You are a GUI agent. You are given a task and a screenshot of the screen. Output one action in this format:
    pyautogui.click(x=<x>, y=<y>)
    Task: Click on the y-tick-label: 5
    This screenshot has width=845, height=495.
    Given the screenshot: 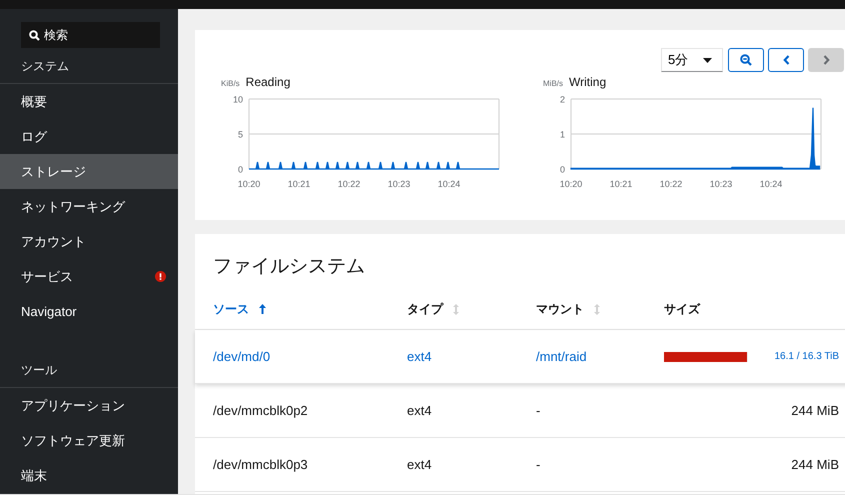 What is the action you would take?
    pyautogui.click(x=240, y=135)
    